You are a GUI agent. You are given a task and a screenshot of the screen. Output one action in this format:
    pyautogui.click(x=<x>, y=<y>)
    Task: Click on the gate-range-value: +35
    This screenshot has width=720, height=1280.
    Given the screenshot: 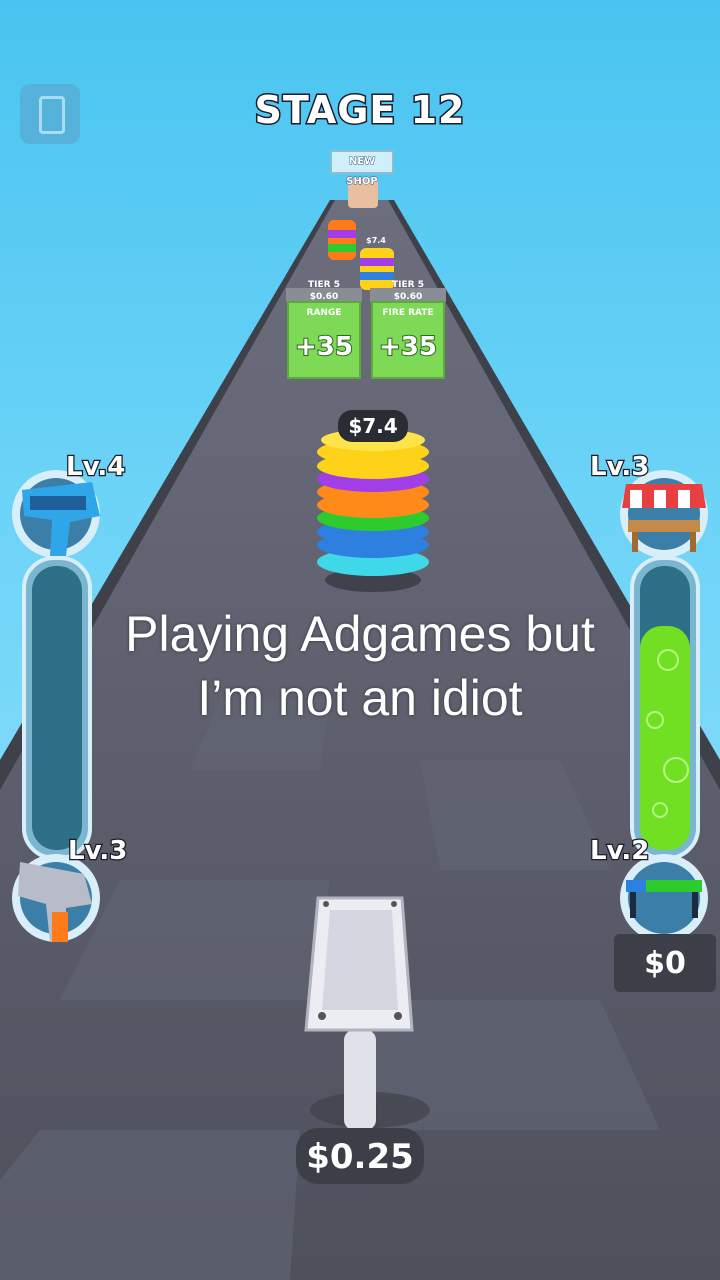 What is the action you would take?
    pyautogui.click(x=324, y=347)
    